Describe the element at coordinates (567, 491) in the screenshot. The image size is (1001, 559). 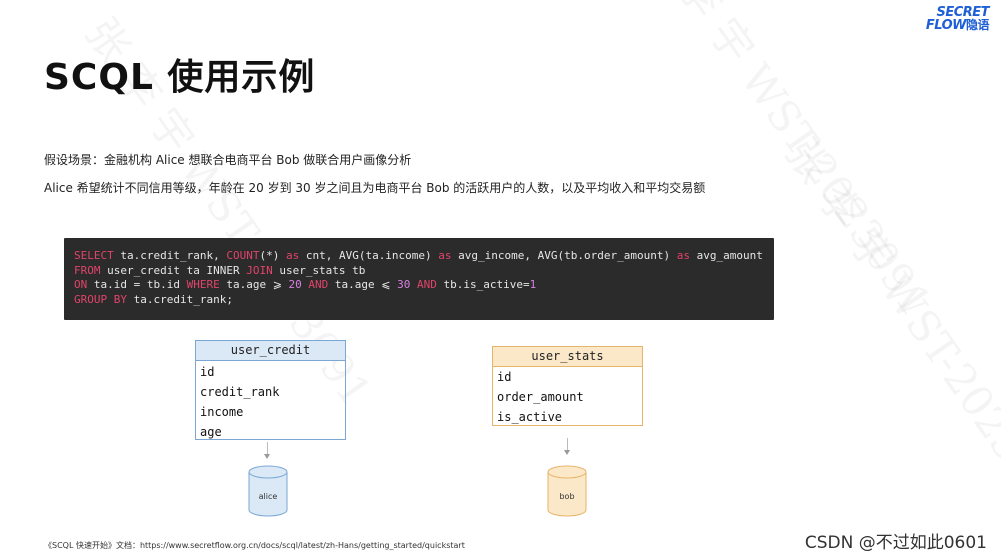
I see `bob-database-icon: bob` at that location.